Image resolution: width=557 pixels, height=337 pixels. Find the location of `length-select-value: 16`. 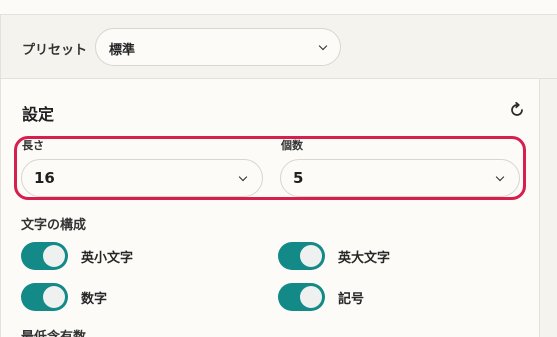

length-select-value: 16 is located at coordinates (44, 178).